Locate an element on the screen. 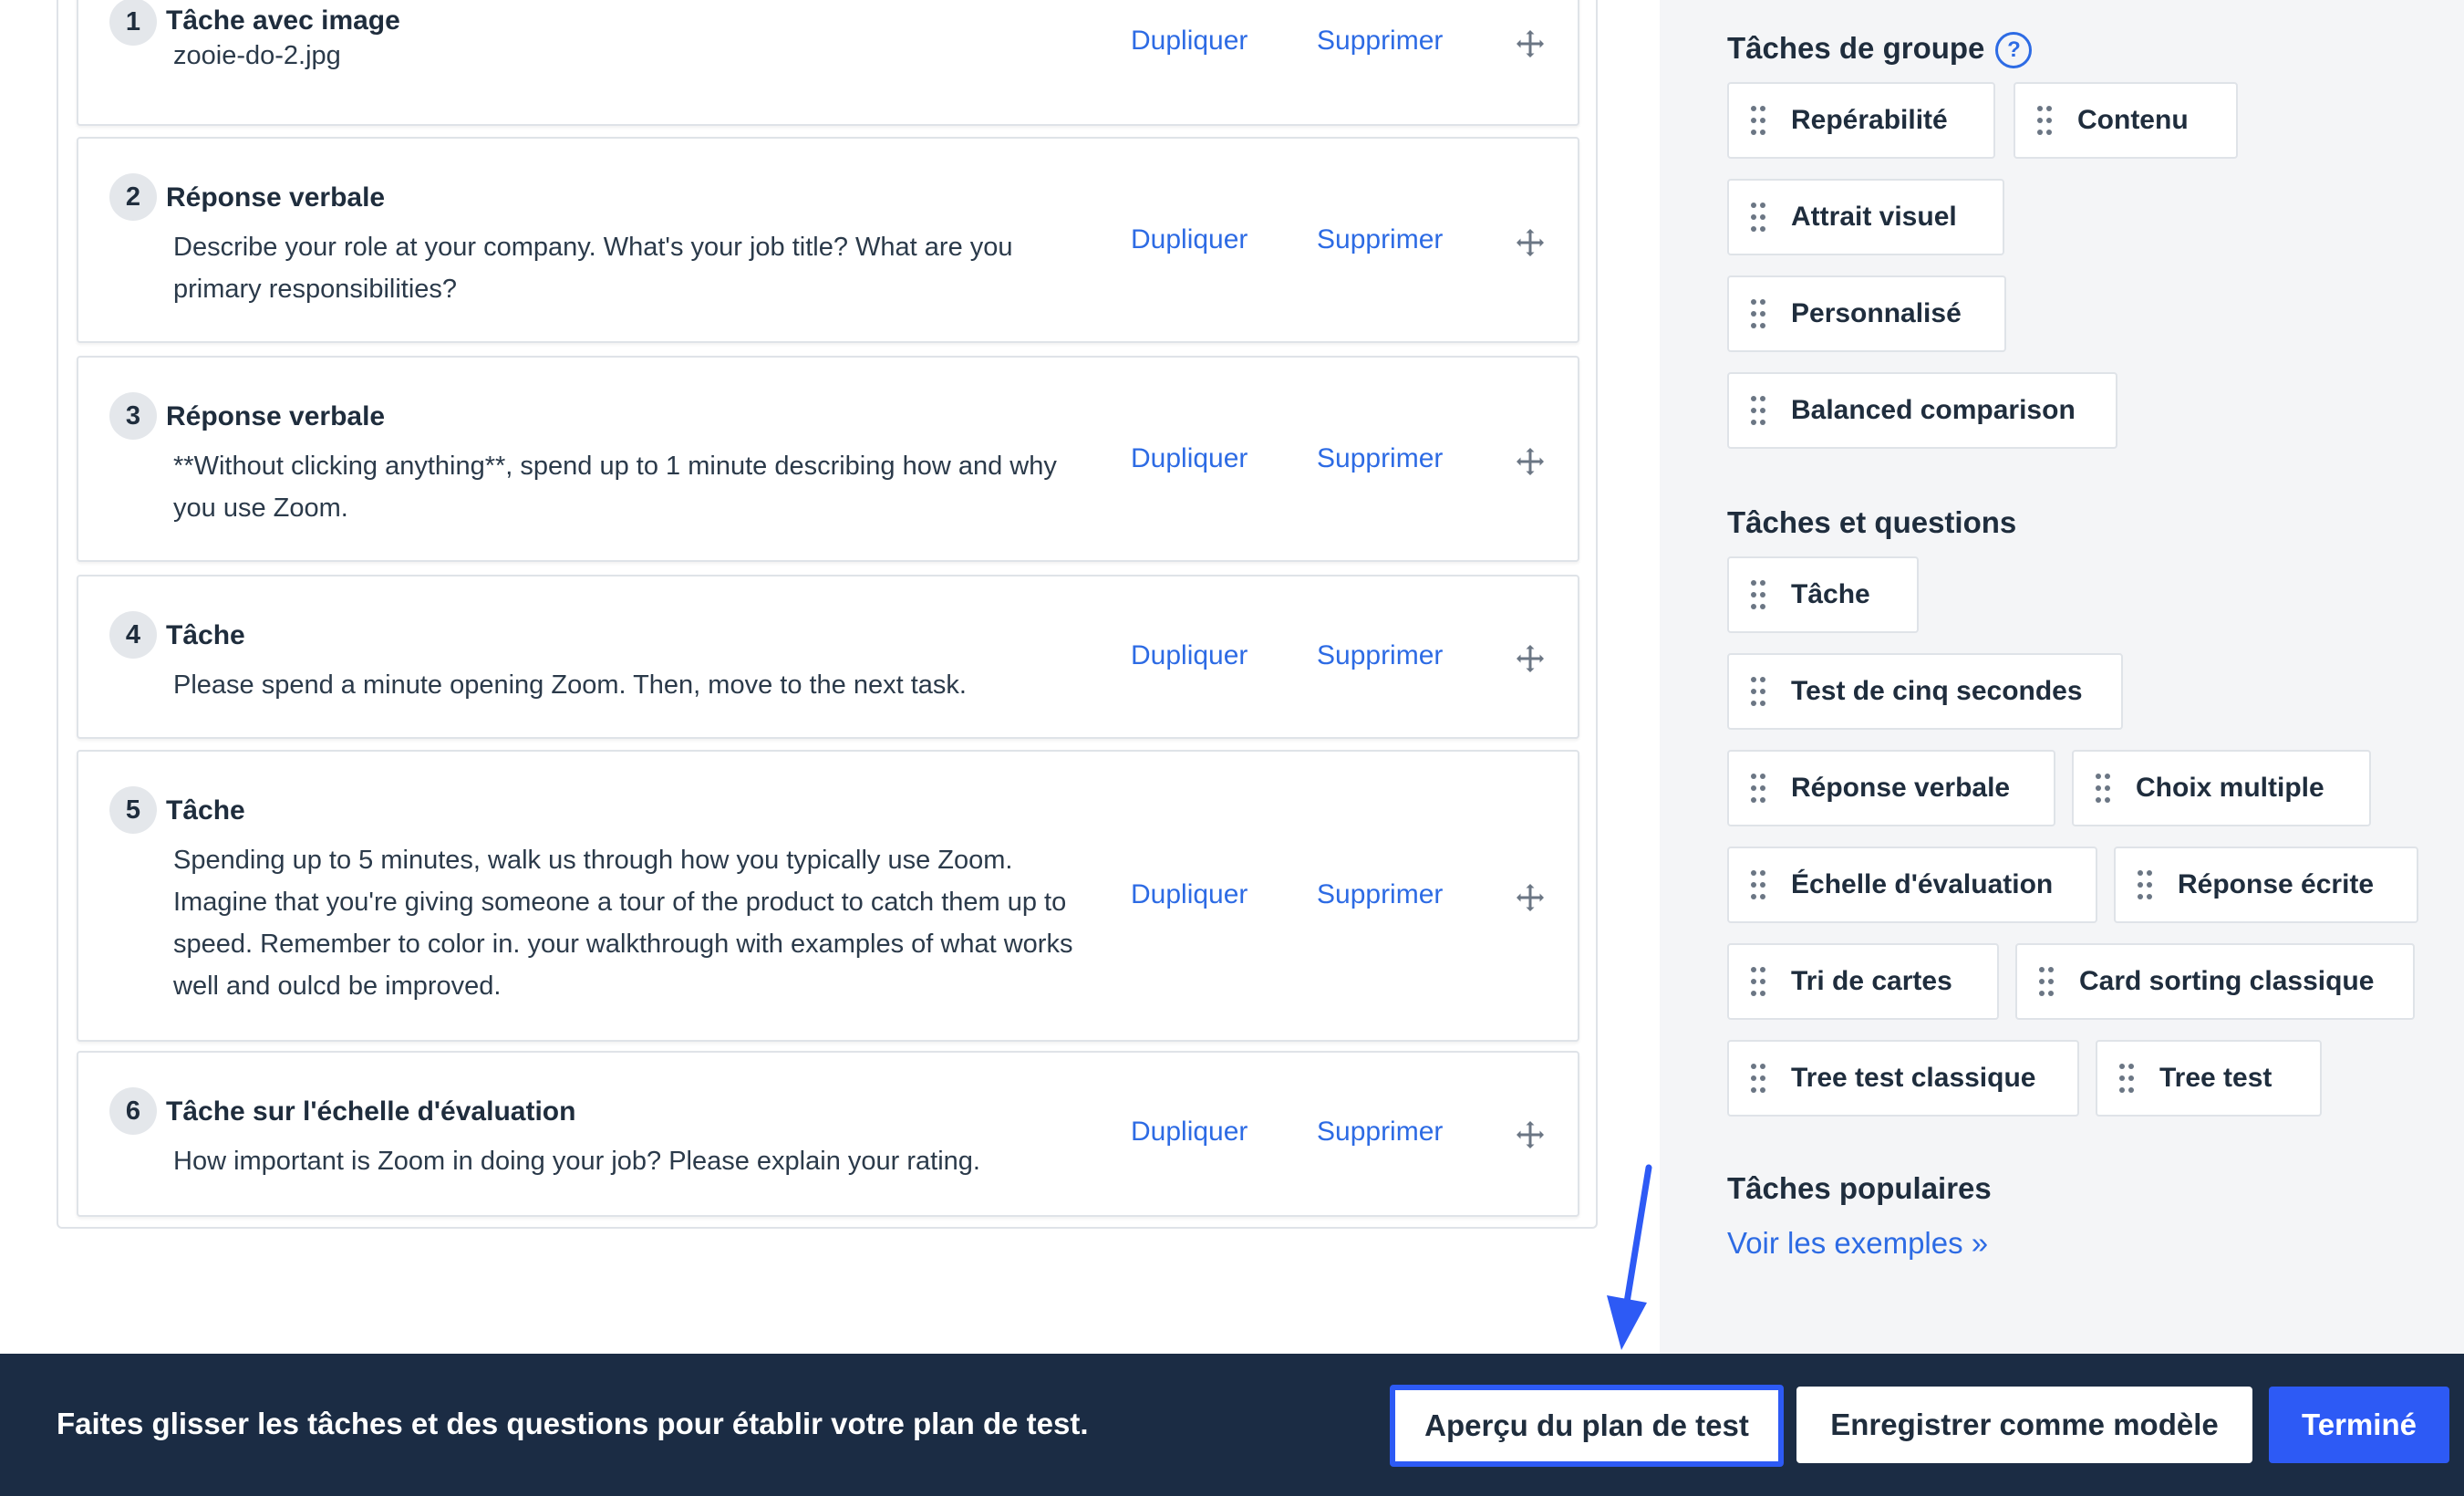 The image size is (2464, 1496). done-button: Terminé is located at coordinates (2359, 1425).